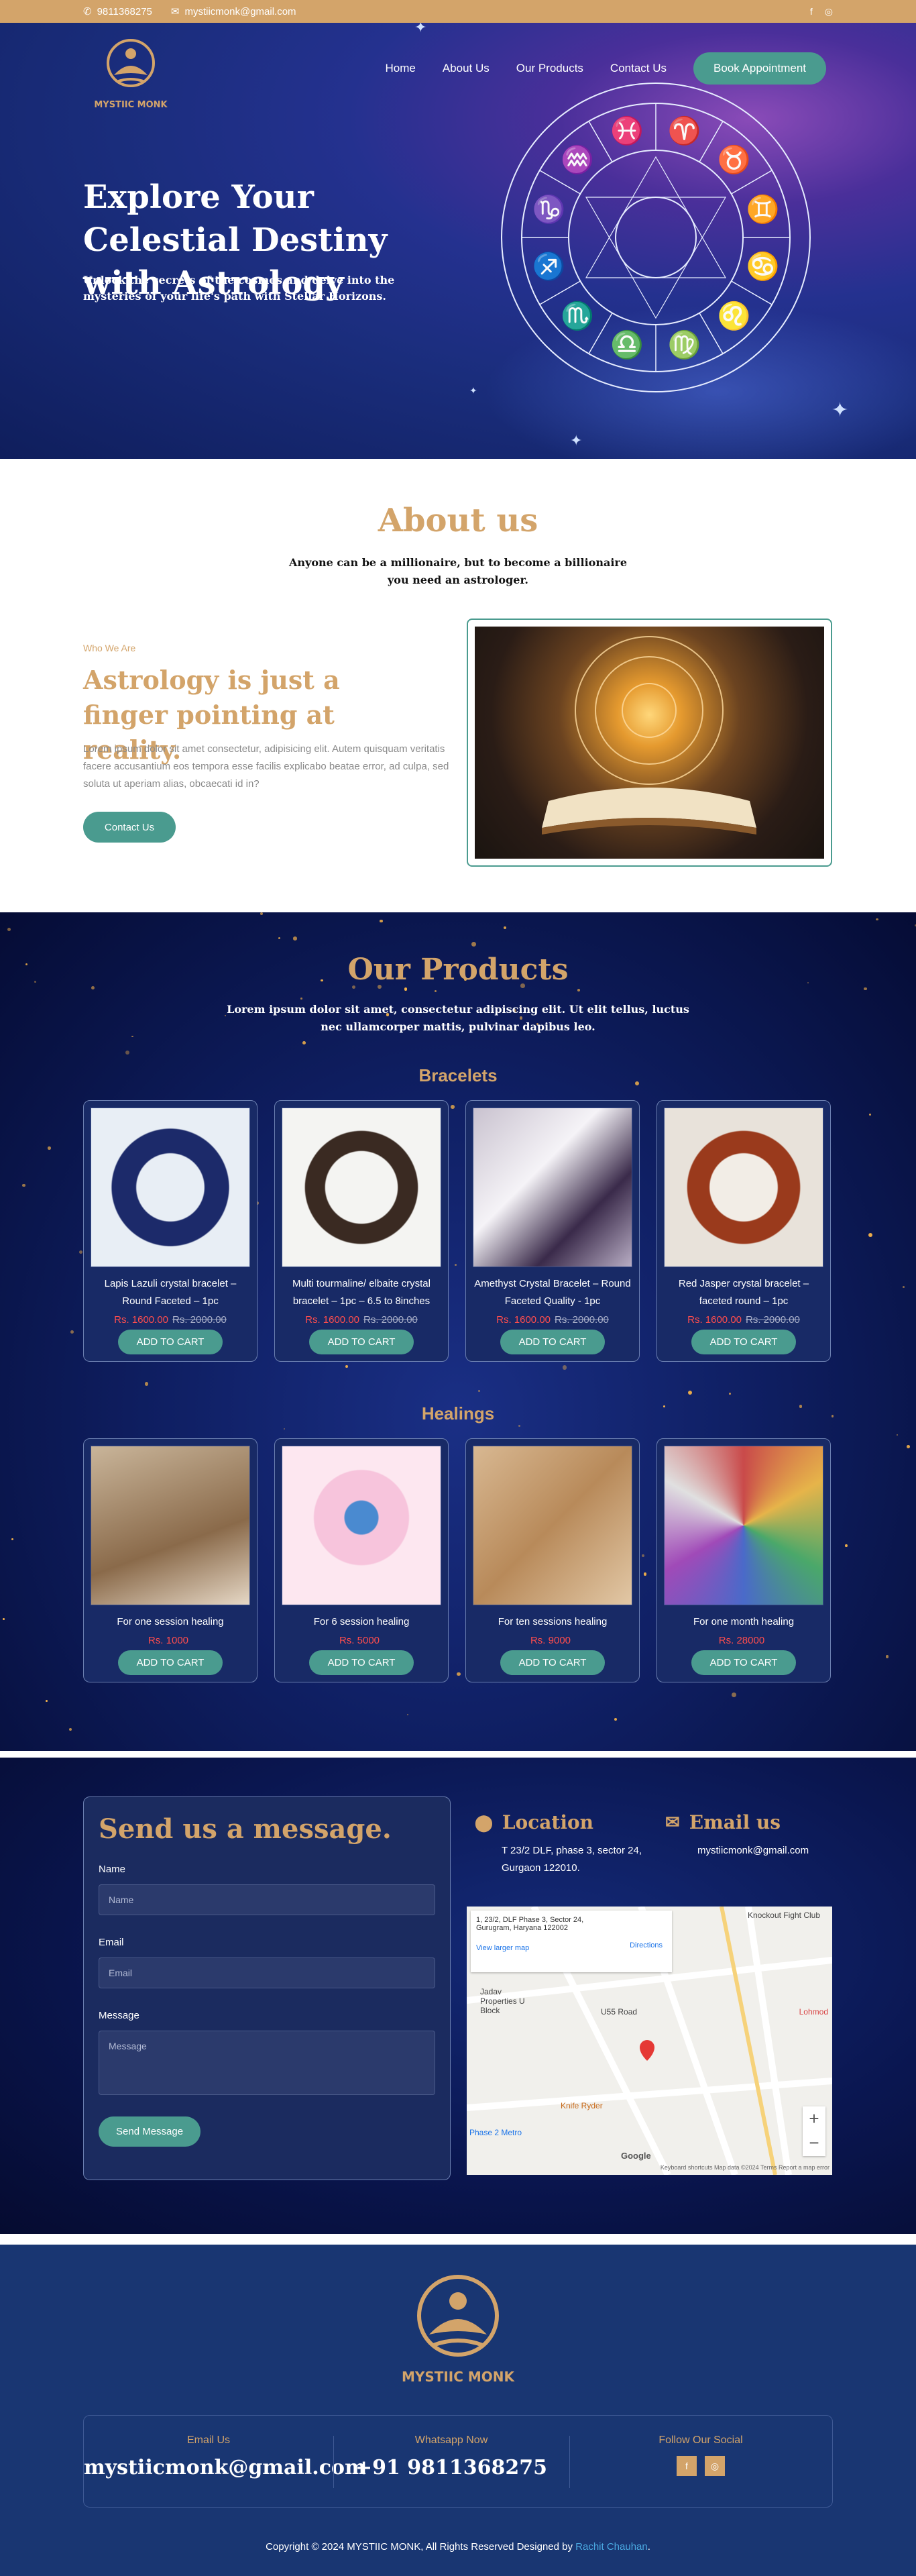 Image resolution: width=916 pixels, height=2576 pixels. Describe the element at coordinates (611, 2547) in the screenshot. I see `designer-link: Rachit Chauhan` at that location.